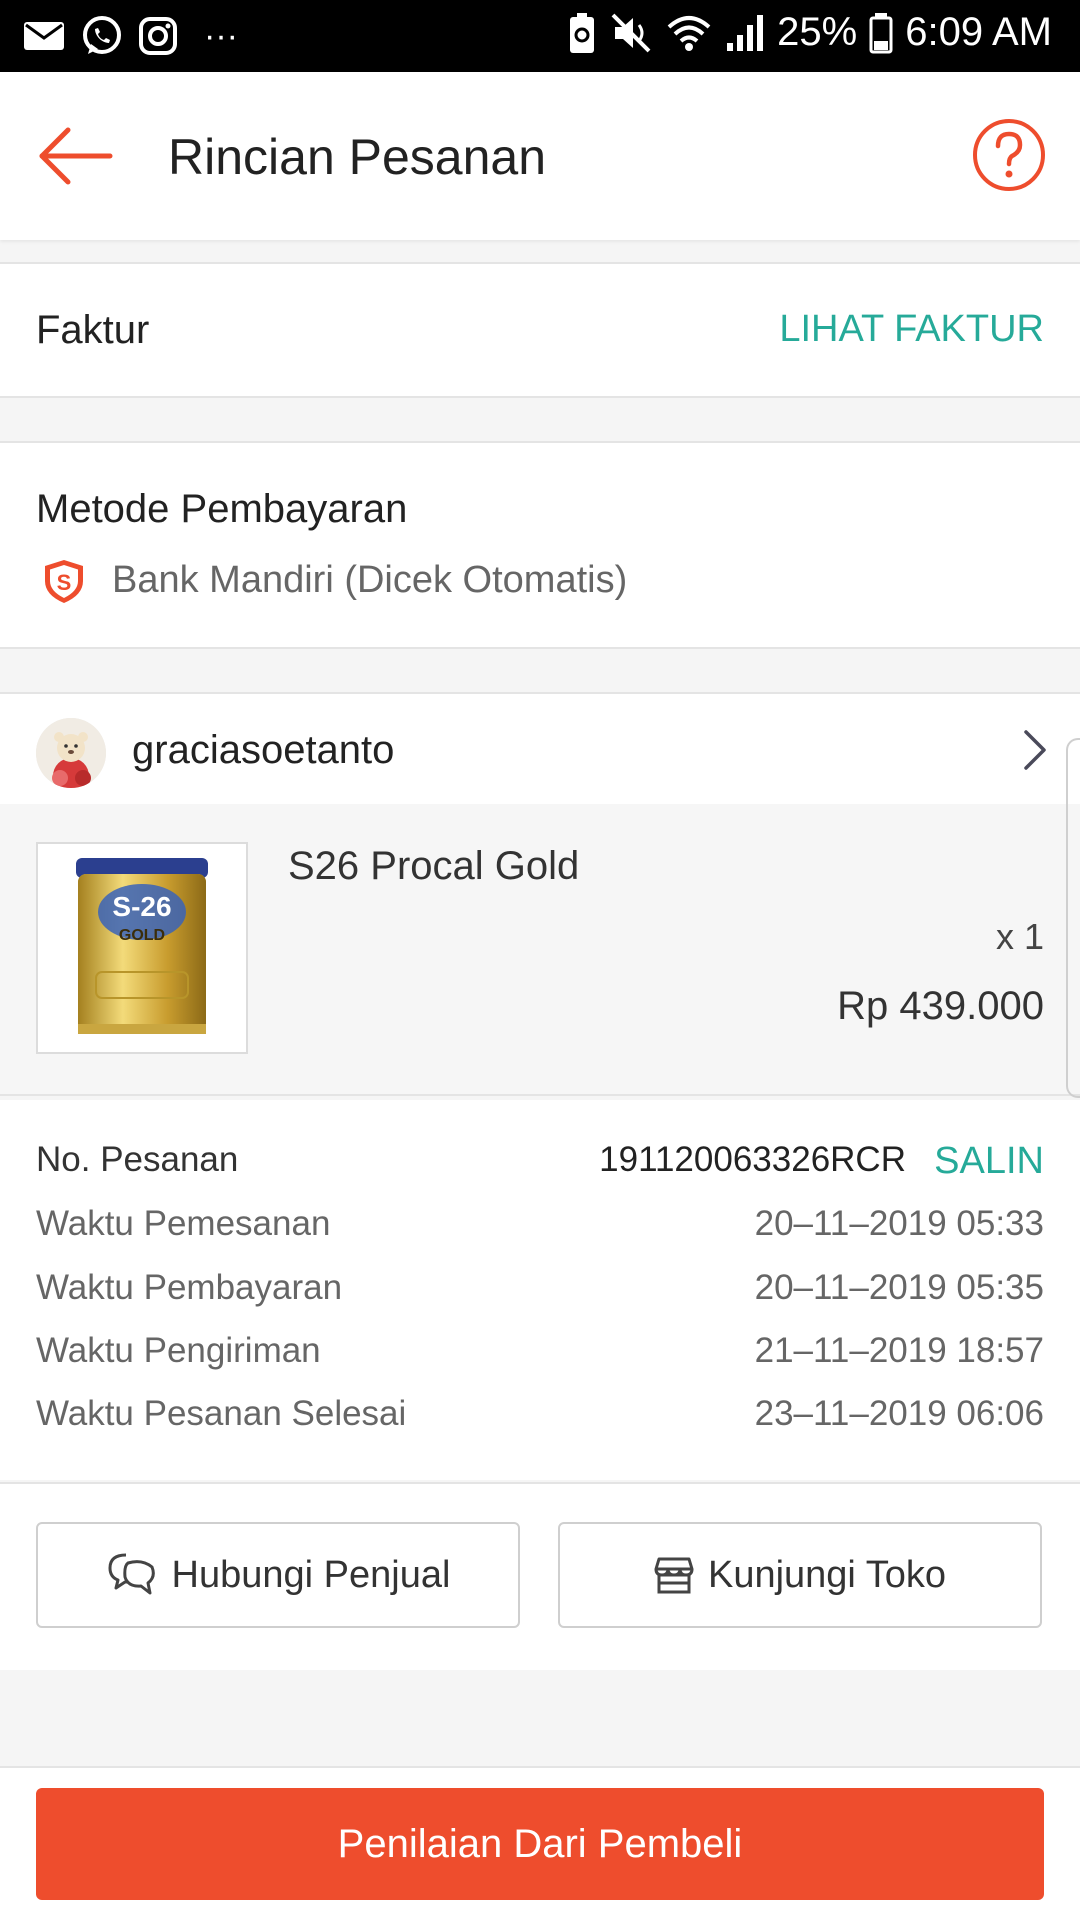 Image resolution: width=1080 pixels, height=1922 pixels. Describe the element at coordinates (978, 32) in the screenshot. I see `clock: 6:09 AM` at that location.